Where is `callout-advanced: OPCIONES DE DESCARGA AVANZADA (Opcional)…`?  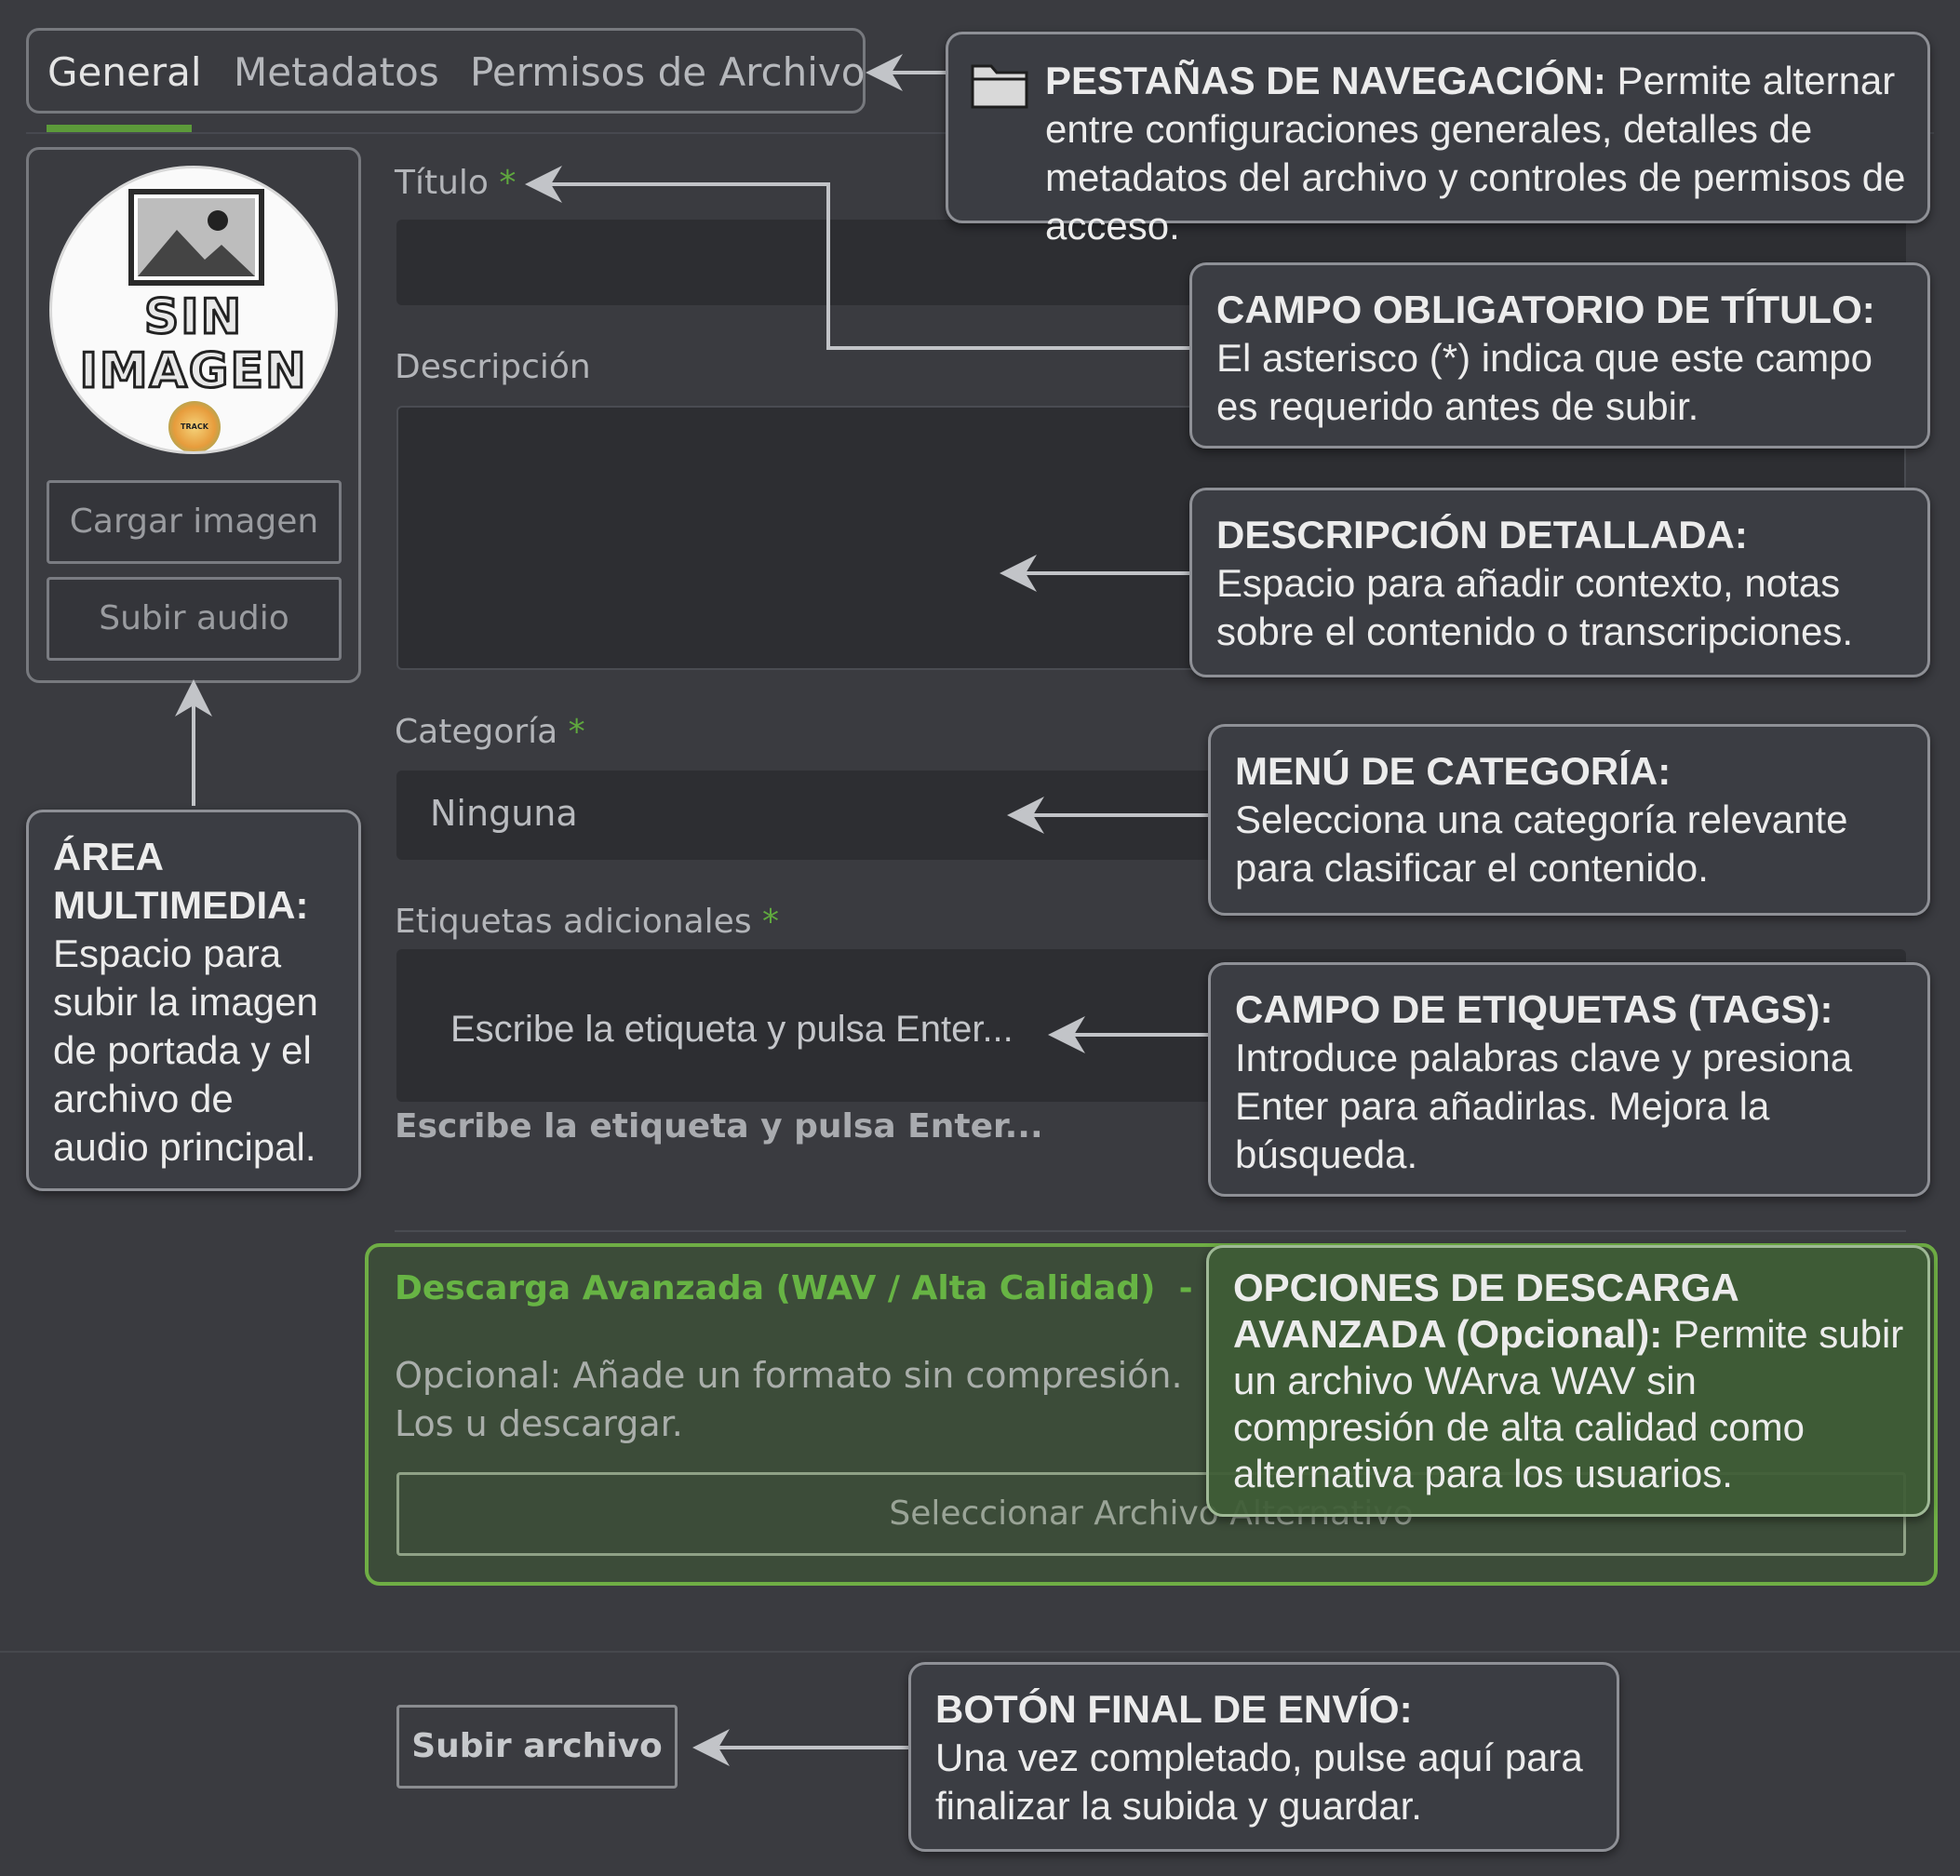 callout-advanced: OPCIONES DE DESCARGA AVANZADA (Opcional)… is located at coordinates (1568, 1381).